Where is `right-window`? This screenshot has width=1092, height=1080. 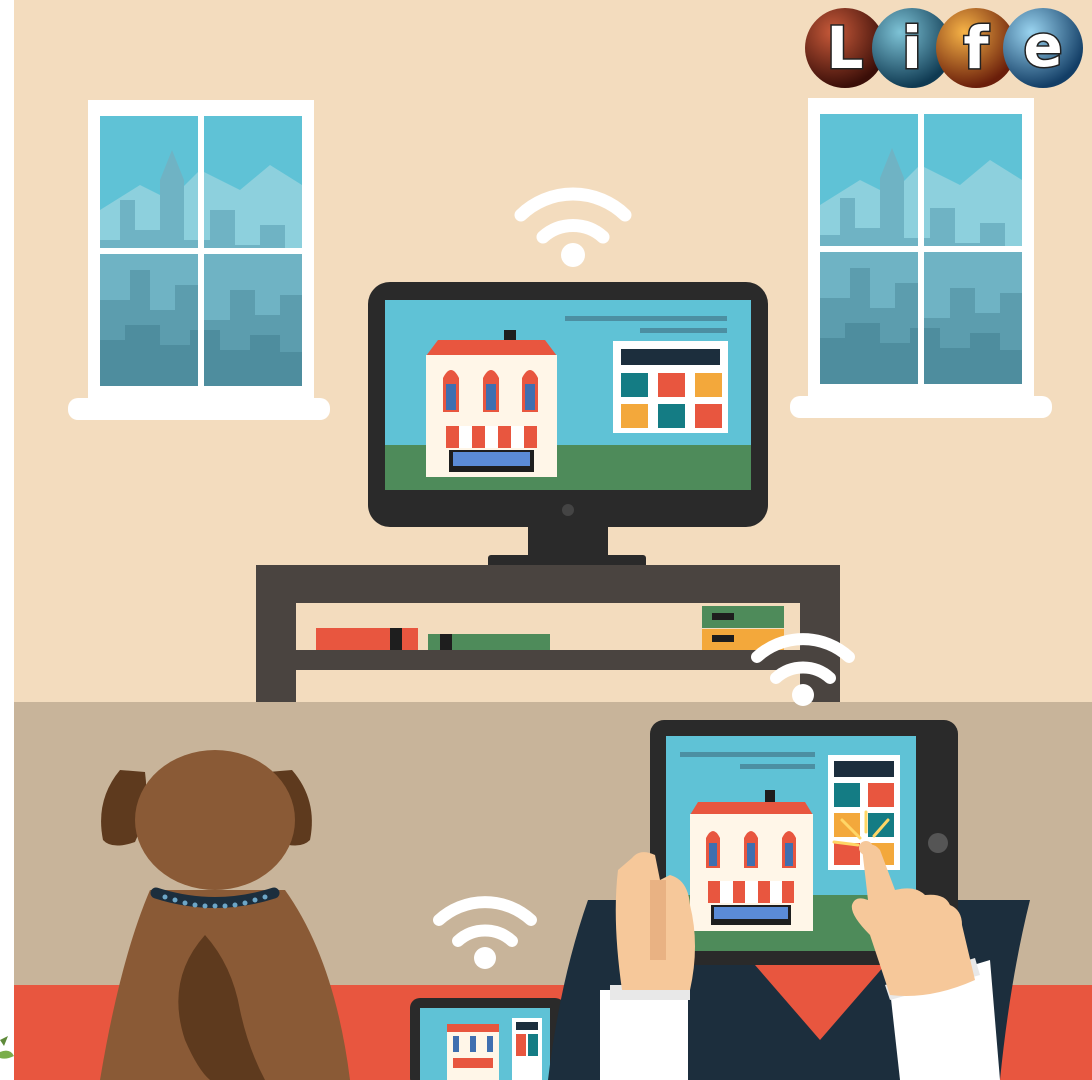 right-window is located at coordinates (921, 258).